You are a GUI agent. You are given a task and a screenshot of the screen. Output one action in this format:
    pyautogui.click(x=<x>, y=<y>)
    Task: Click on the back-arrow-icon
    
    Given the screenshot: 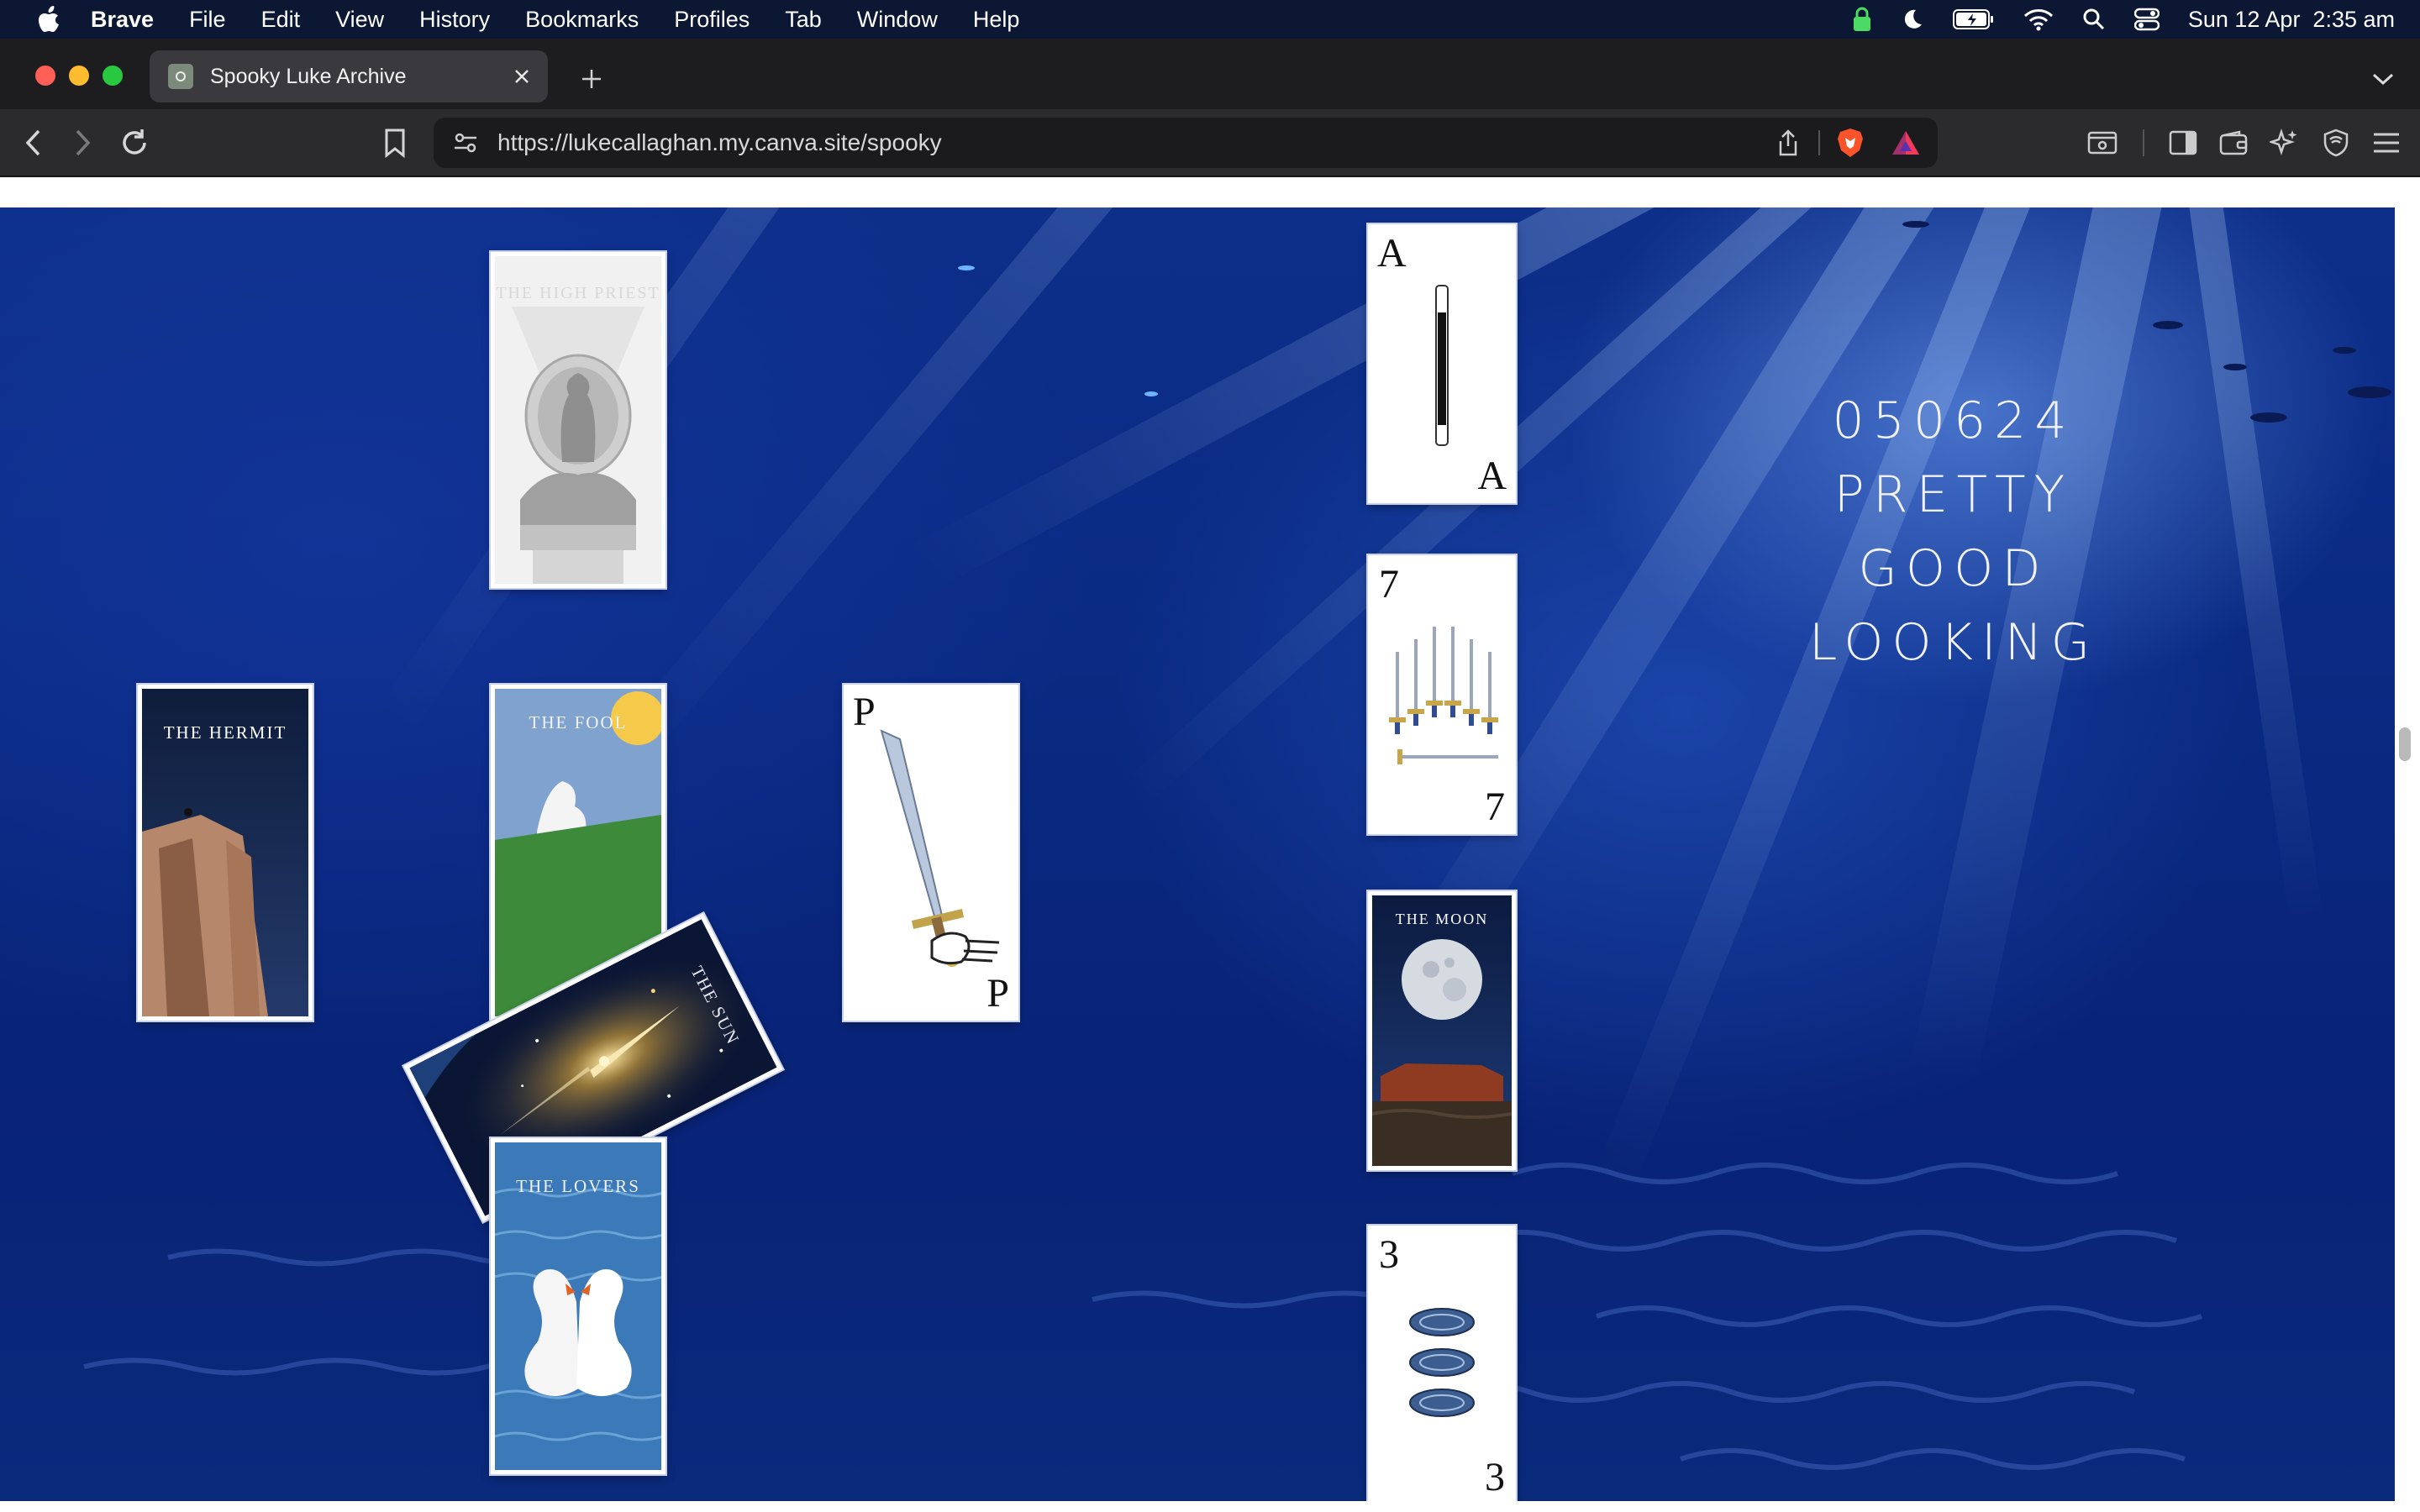 What is the action you would take?
    pyautogui.click(x=34, y=142)
    